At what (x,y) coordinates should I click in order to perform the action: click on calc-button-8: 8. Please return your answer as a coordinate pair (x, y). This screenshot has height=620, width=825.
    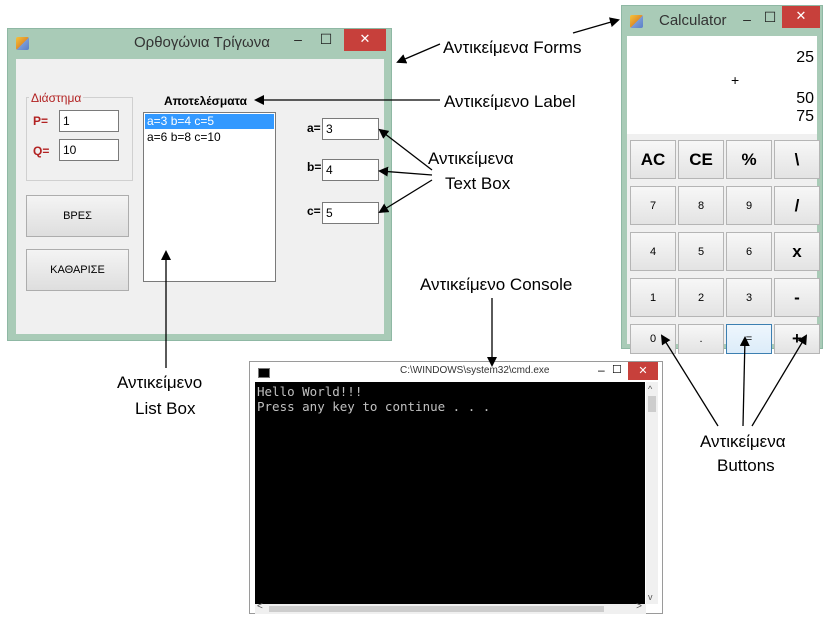
    Looking at the image, I should click on (701, 205).